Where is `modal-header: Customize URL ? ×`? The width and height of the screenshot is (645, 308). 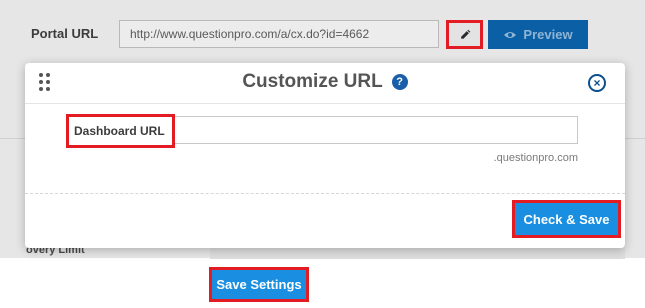
modal-header: Customize URL ? × is located at coordinates (325, 83).